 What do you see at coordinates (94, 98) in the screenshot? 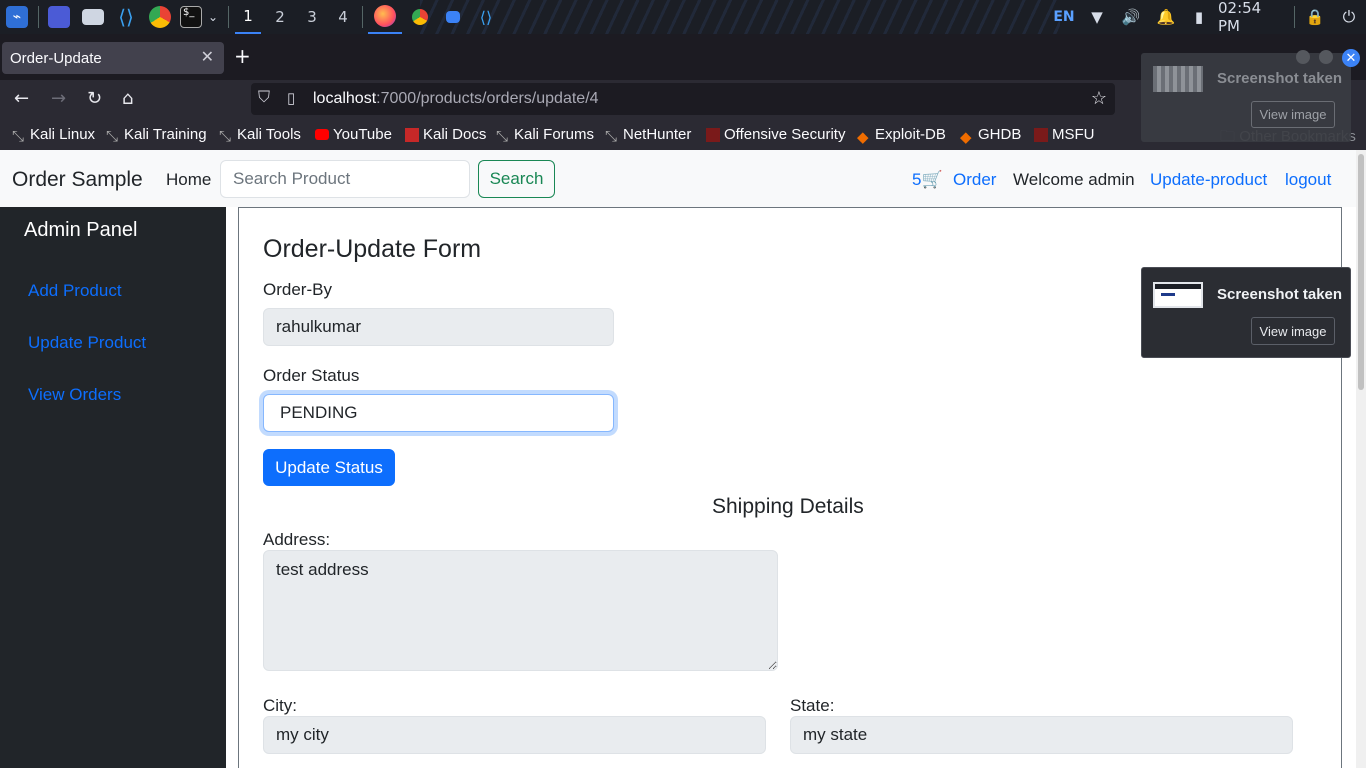
I see `reload-icon: ↻` at bounding box center [94, 98].